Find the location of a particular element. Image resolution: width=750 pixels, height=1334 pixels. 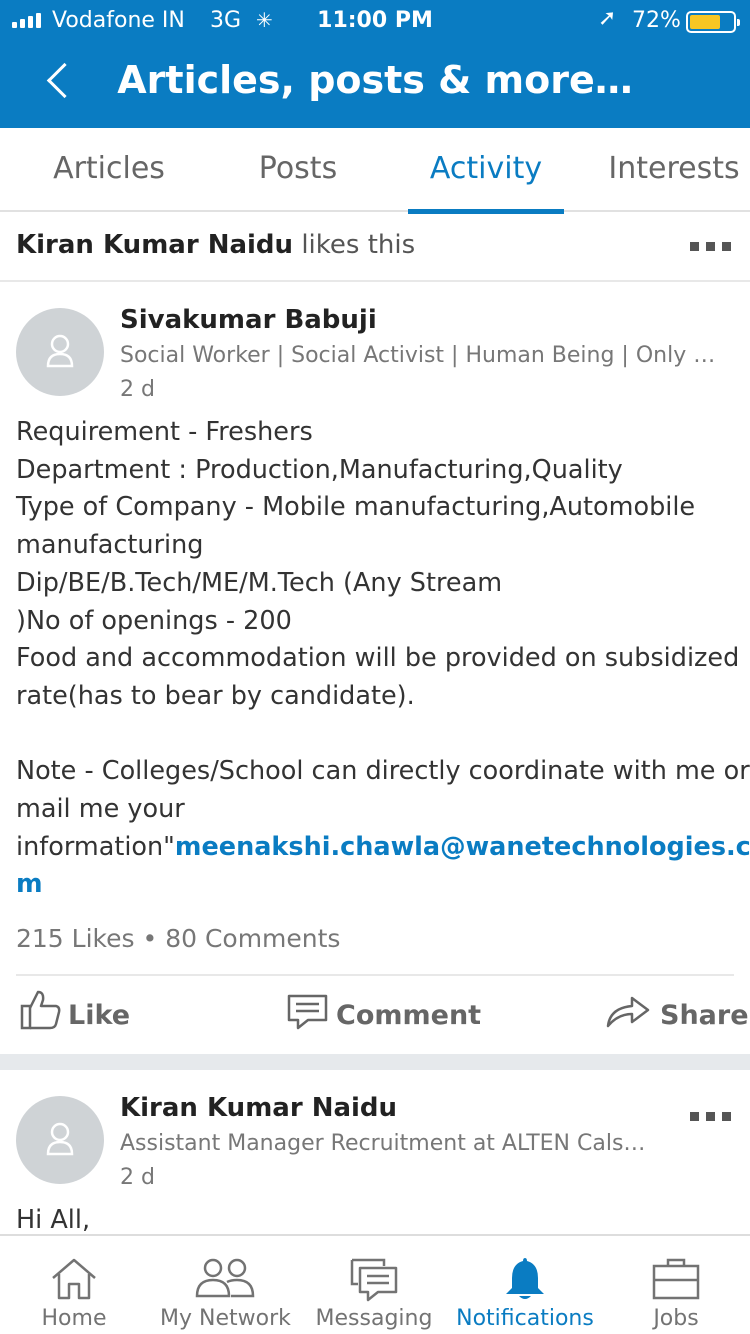

briefcase-icon is located at coordinates (676, 1279).